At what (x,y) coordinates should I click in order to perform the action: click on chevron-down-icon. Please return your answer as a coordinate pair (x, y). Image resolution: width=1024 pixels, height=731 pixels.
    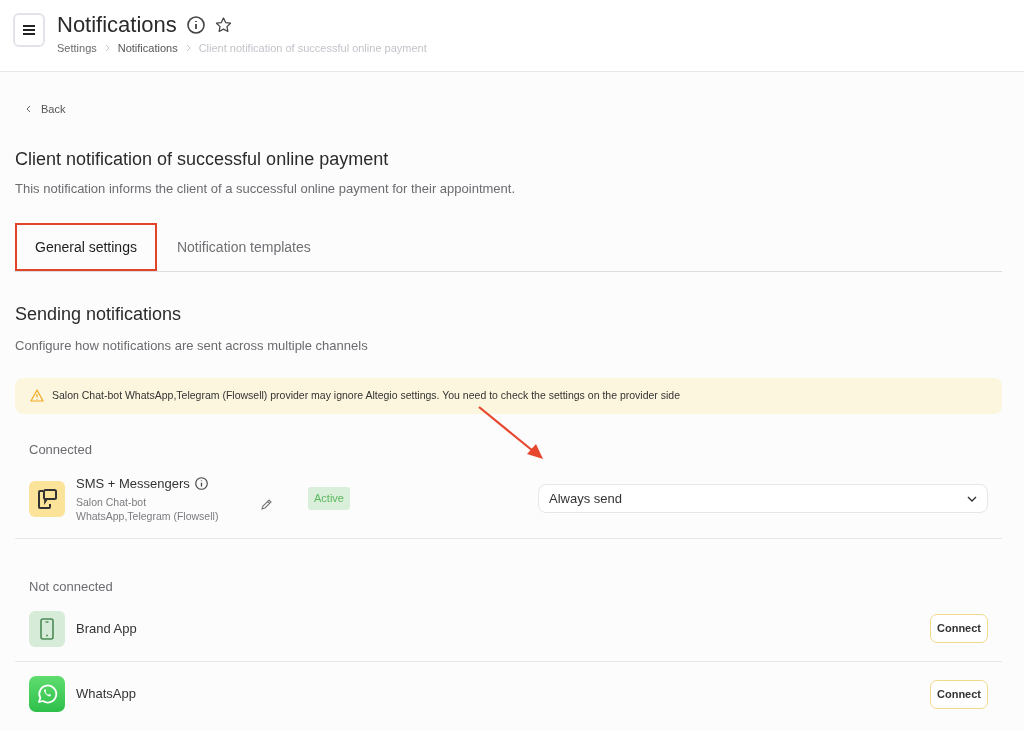
    Looking at the image, I should click on (972, 498).